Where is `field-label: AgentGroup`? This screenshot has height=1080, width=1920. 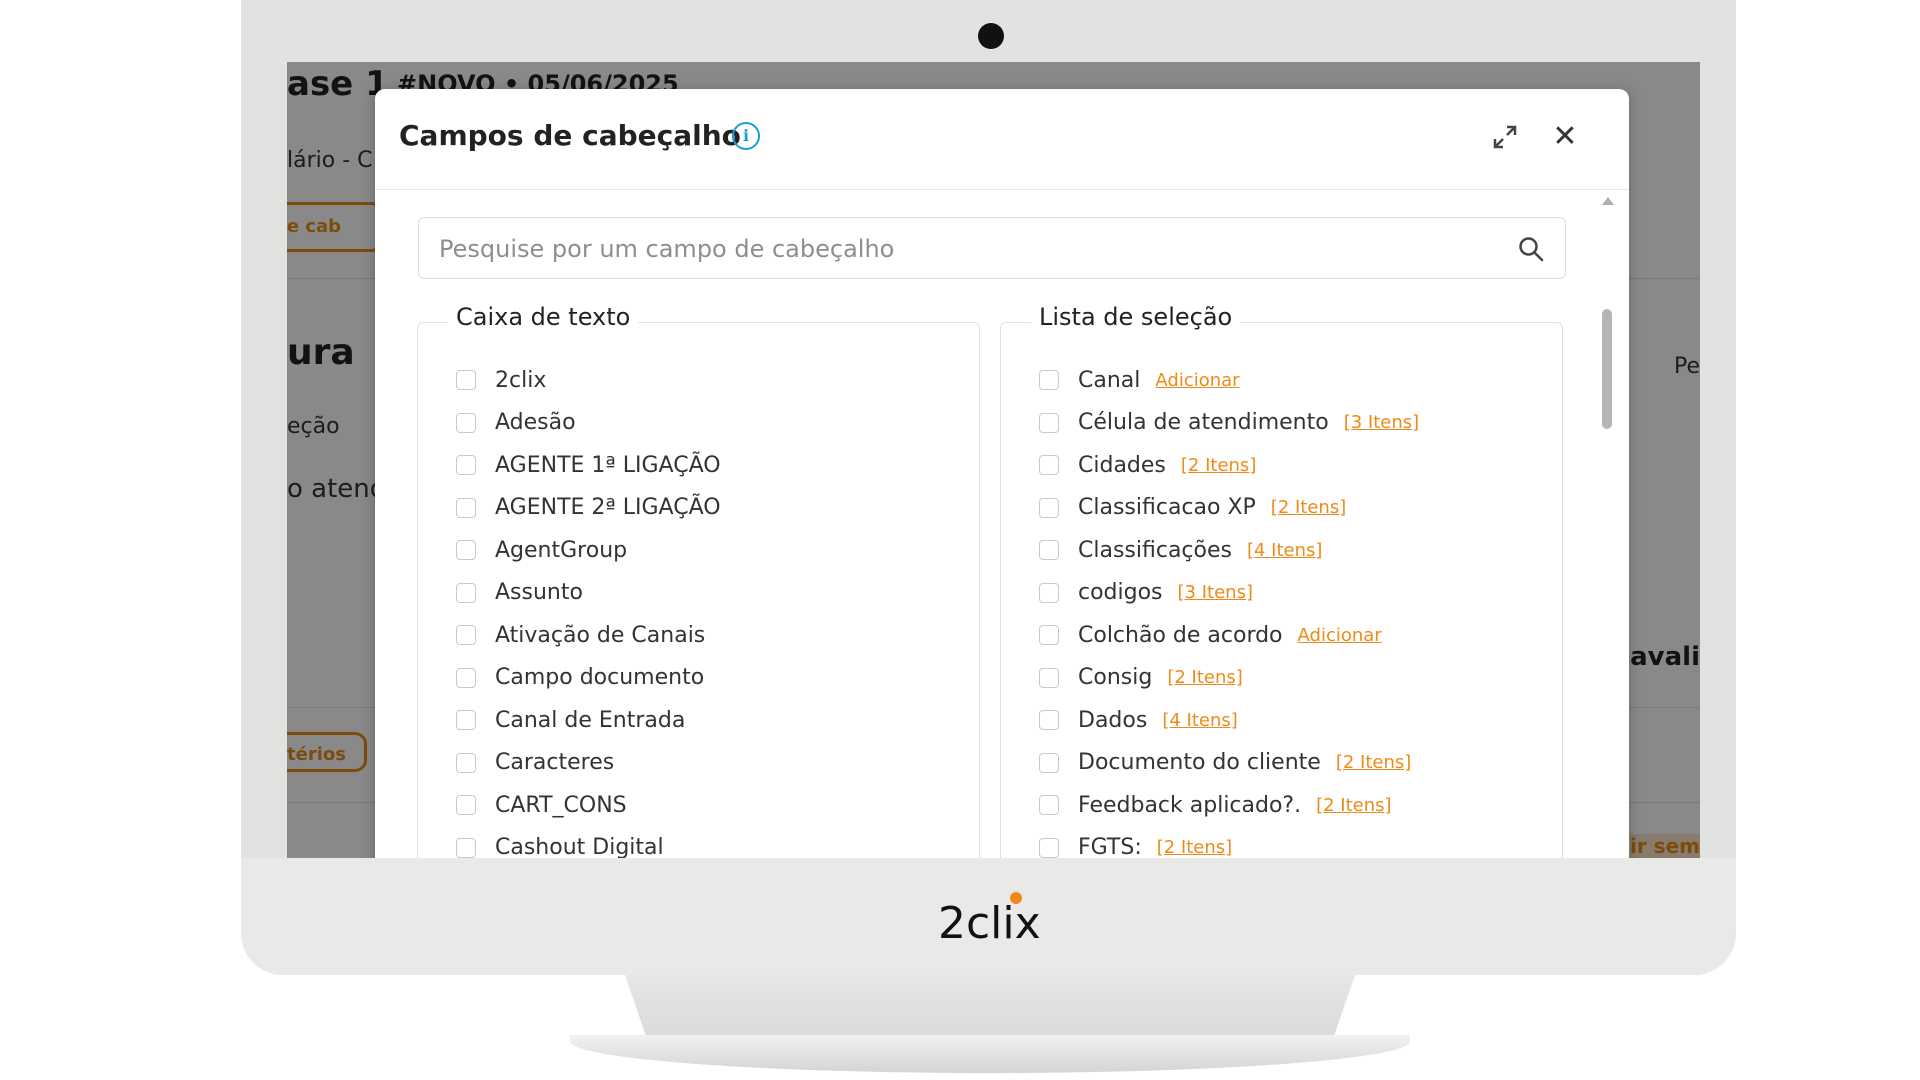
field-label: AgentGroup is located at coordinates (561, 550).